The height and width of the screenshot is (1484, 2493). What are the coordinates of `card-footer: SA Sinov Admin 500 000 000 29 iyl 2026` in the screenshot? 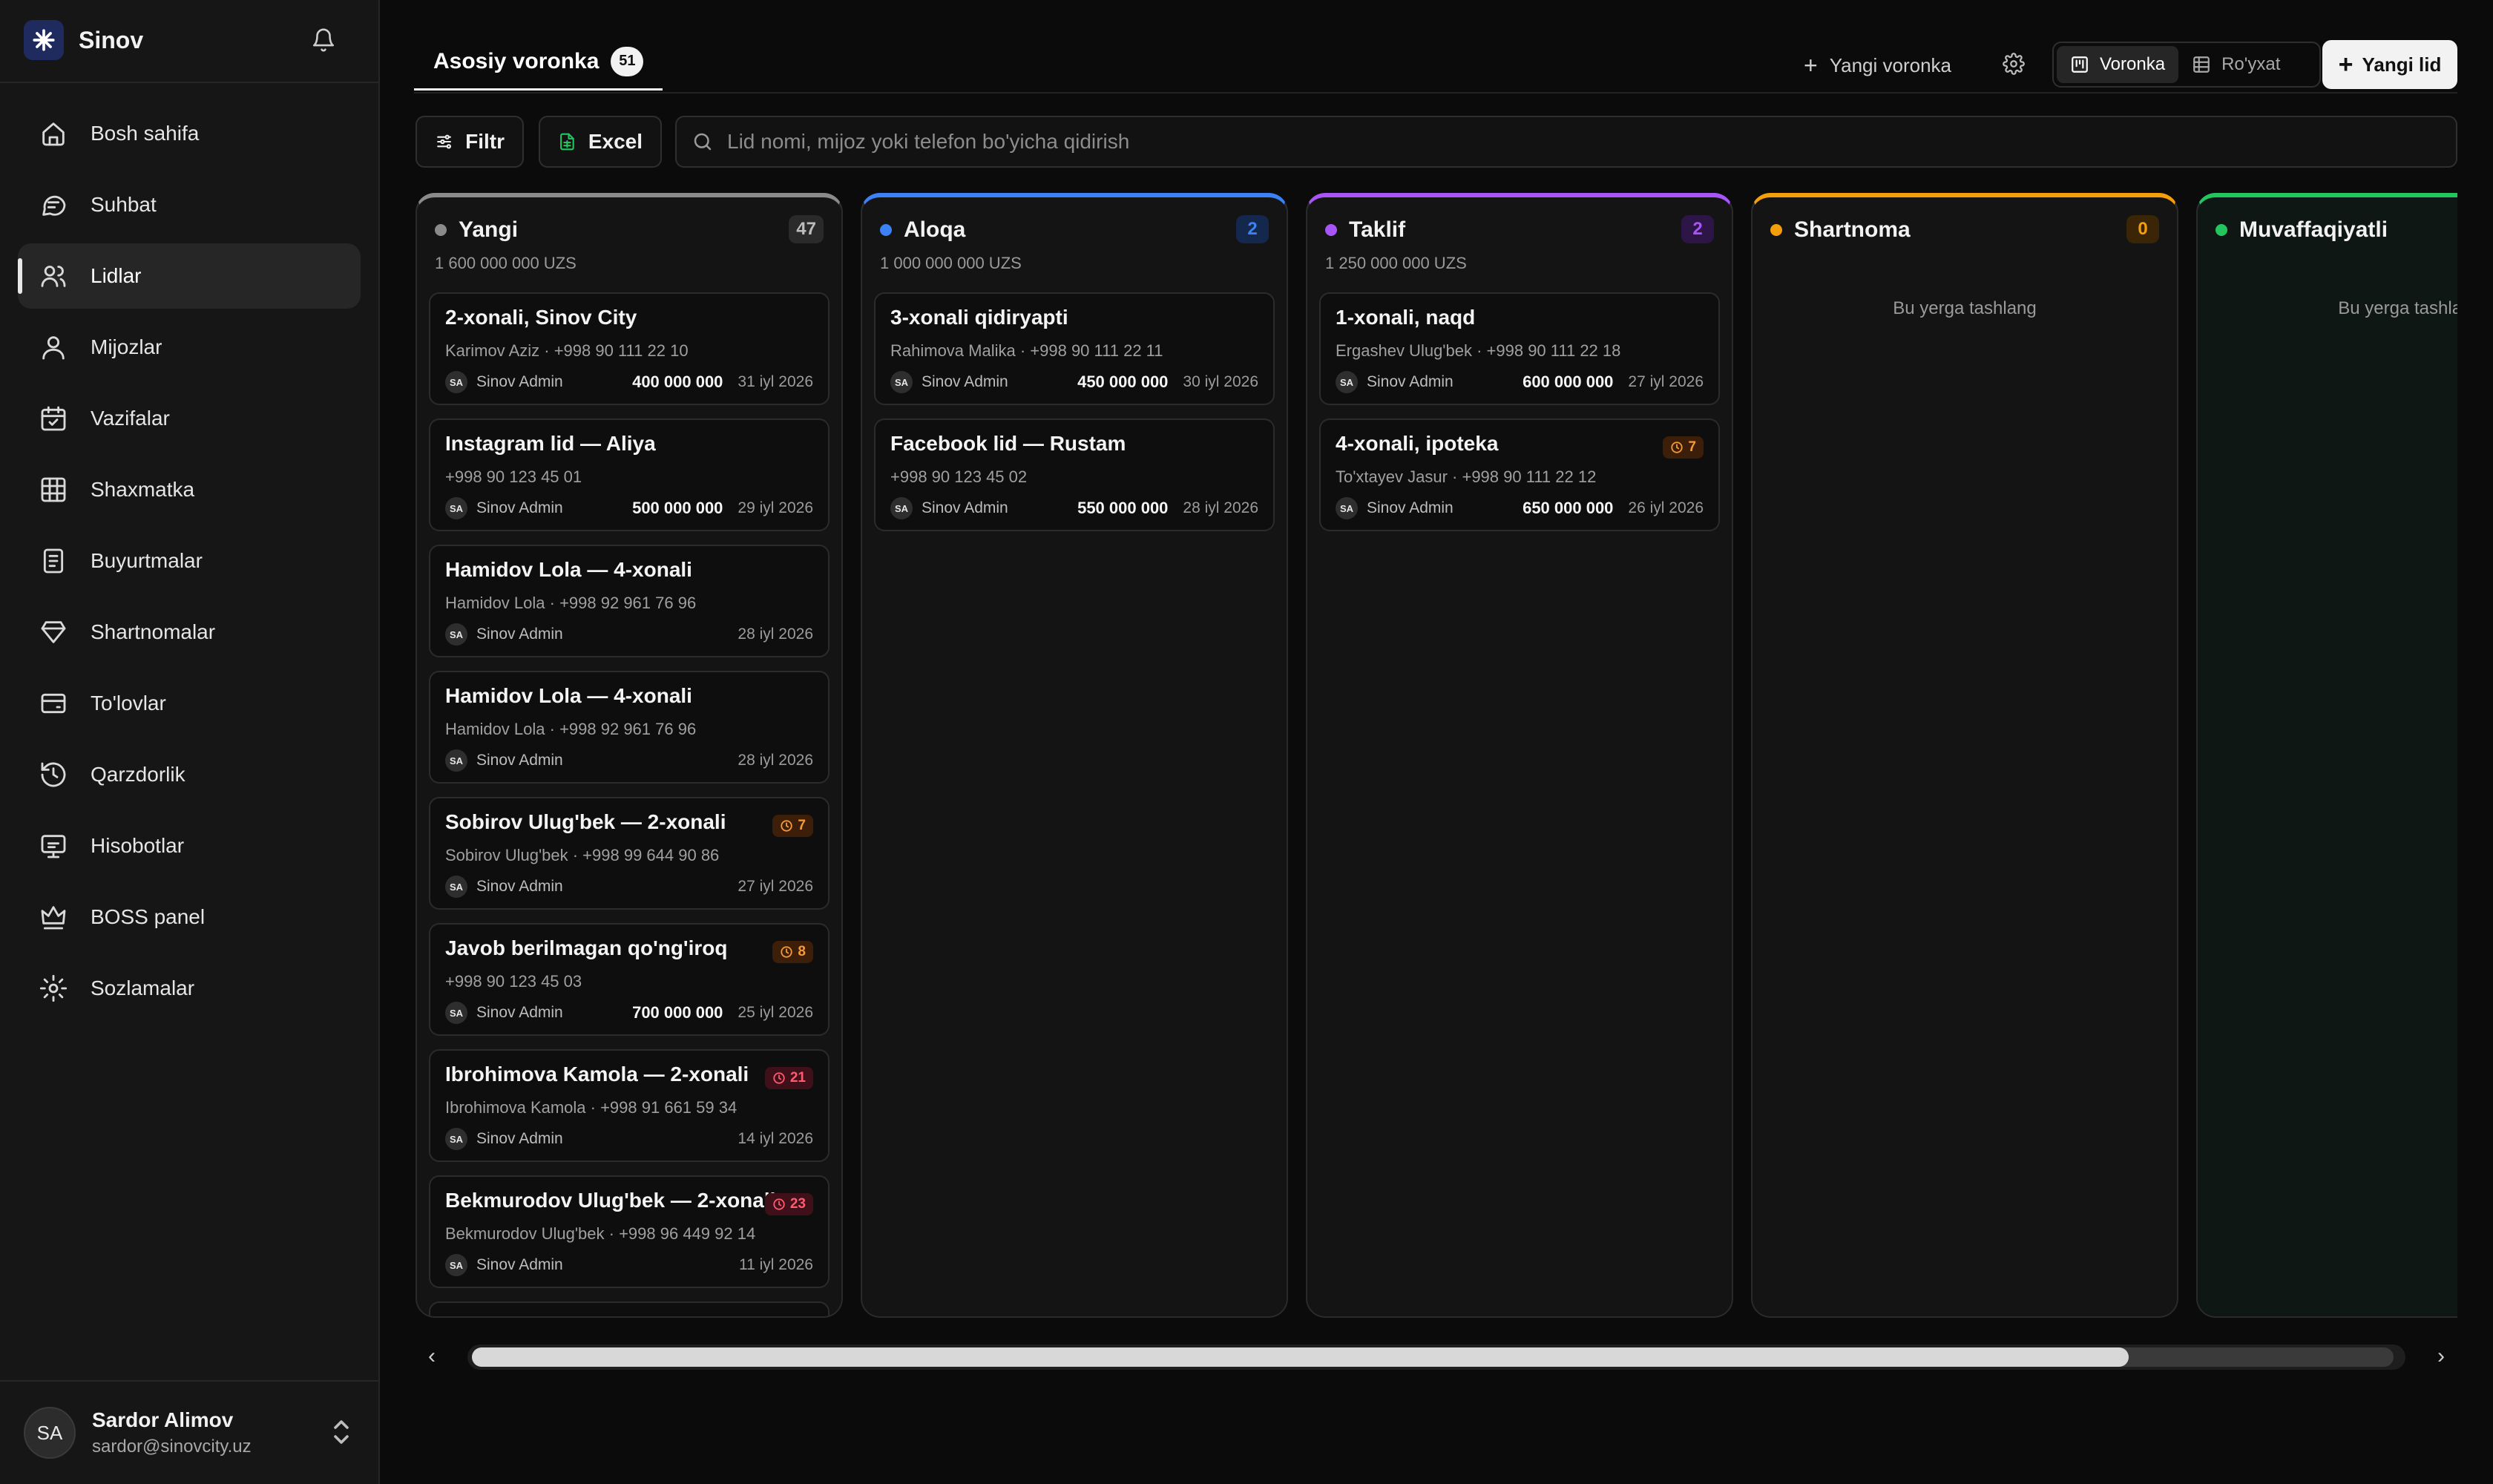 It's located at (629, 508).